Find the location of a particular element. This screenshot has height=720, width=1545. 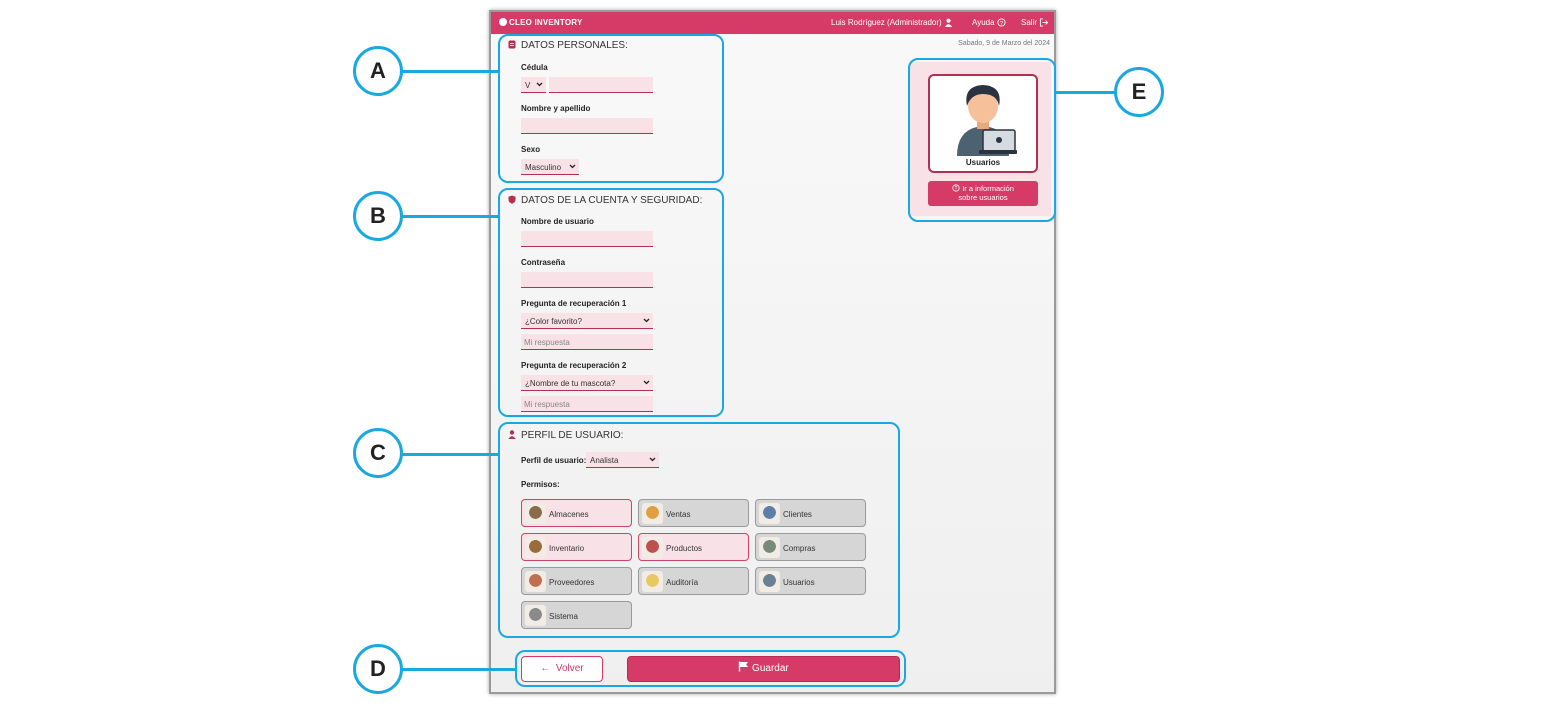

callout-d: D is located at coordinates (378, 669).